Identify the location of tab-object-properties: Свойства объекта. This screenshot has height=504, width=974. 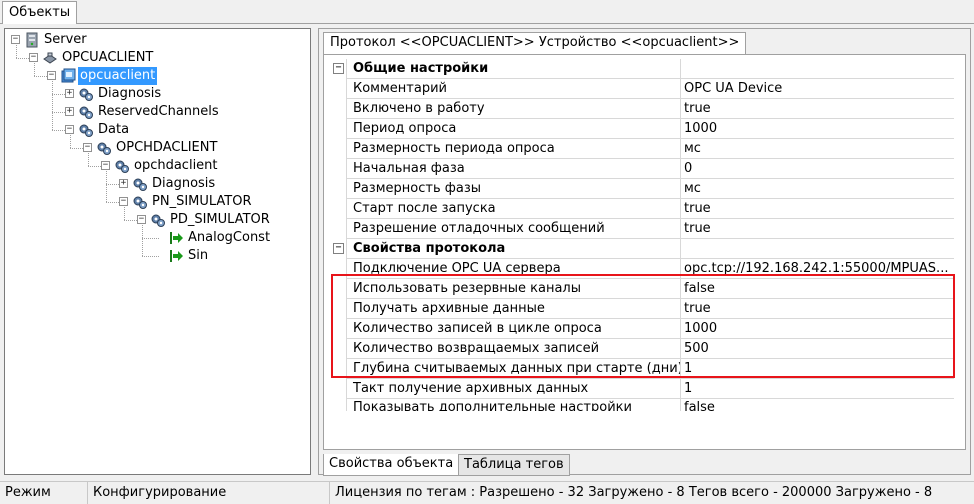
(391, 465).